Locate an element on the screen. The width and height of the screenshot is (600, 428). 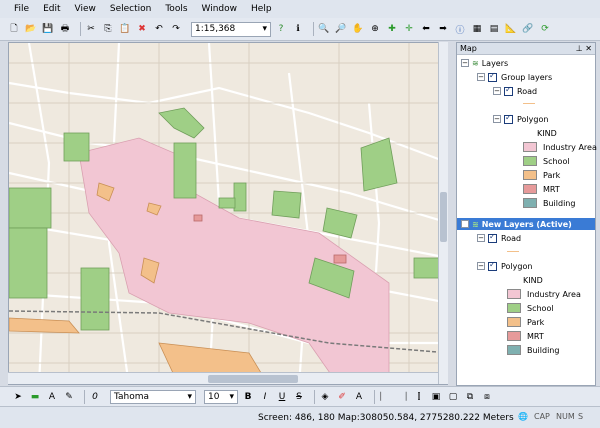
zoom-in-icon: 🔍 is located at coordinates (324, 29).